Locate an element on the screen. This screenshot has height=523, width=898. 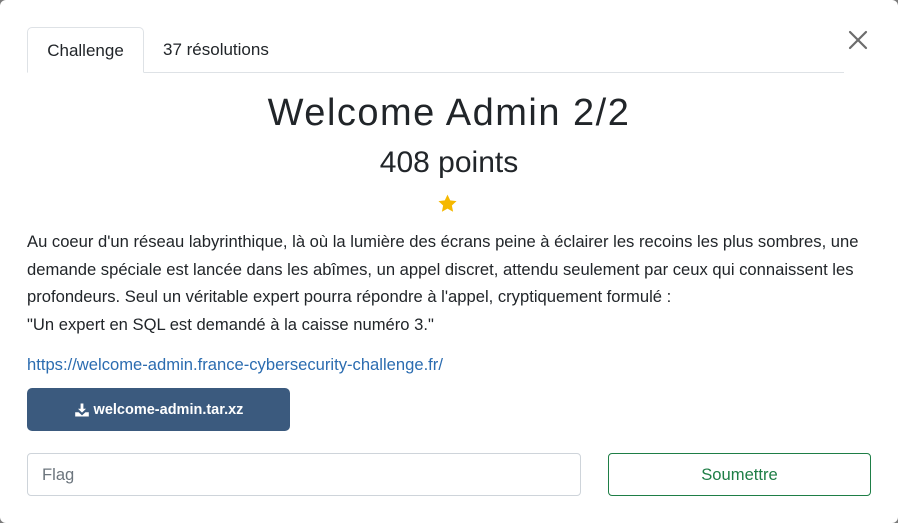
flag-input is located at coordinates (304, 474).